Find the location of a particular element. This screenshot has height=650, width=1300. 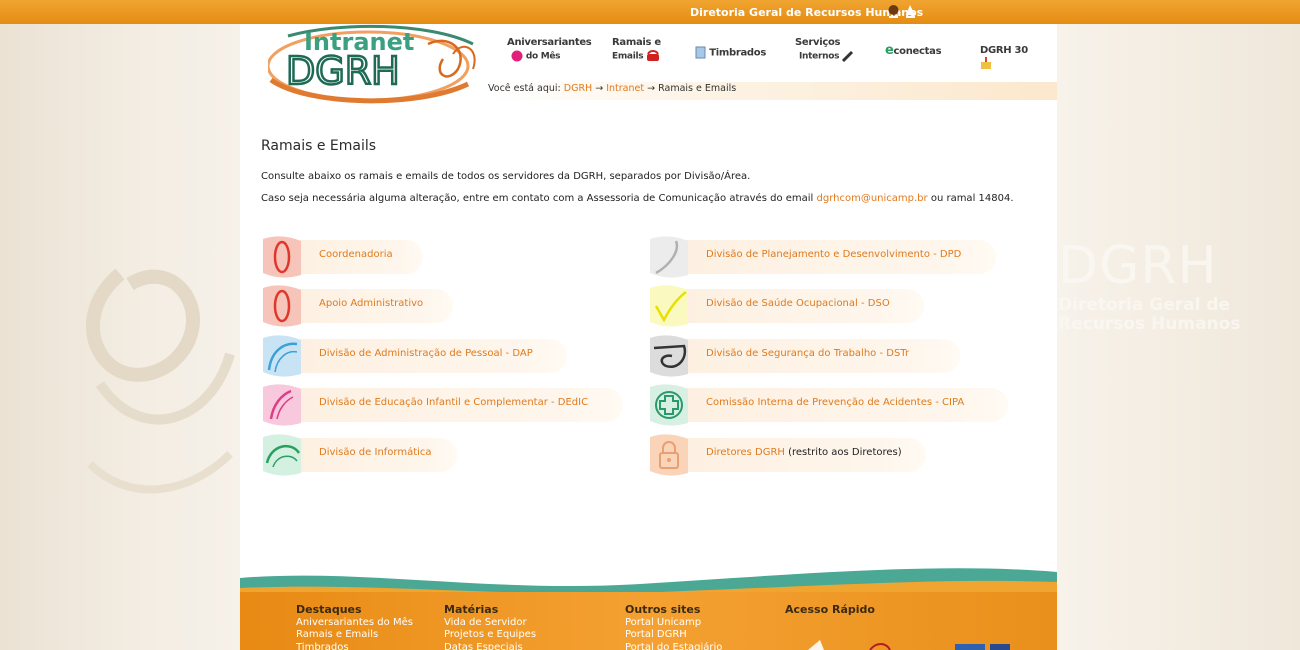

footer-heading: Outros sites is located at coordinates (663, 609).